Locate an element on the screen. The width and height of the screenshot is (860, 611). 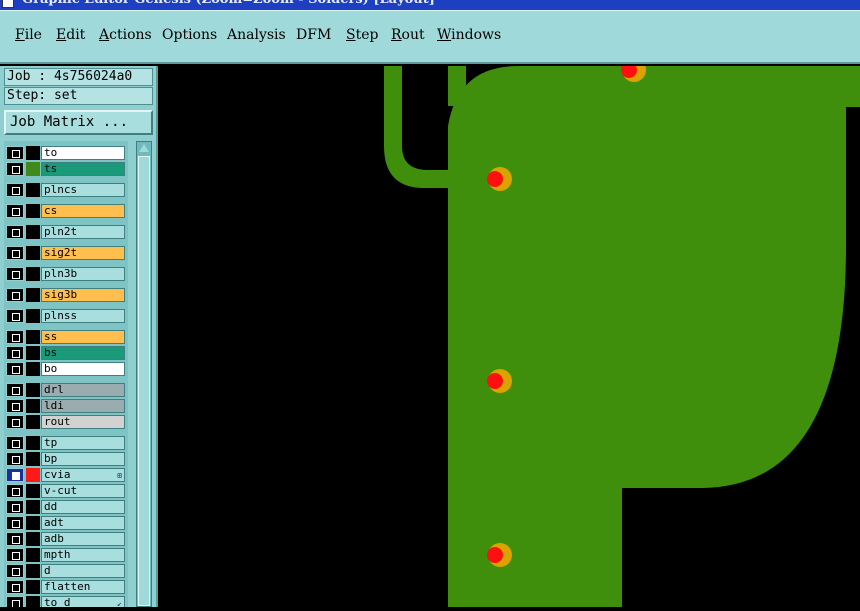
layer-row-mpth: mpth is located at coordinates (66, 554).